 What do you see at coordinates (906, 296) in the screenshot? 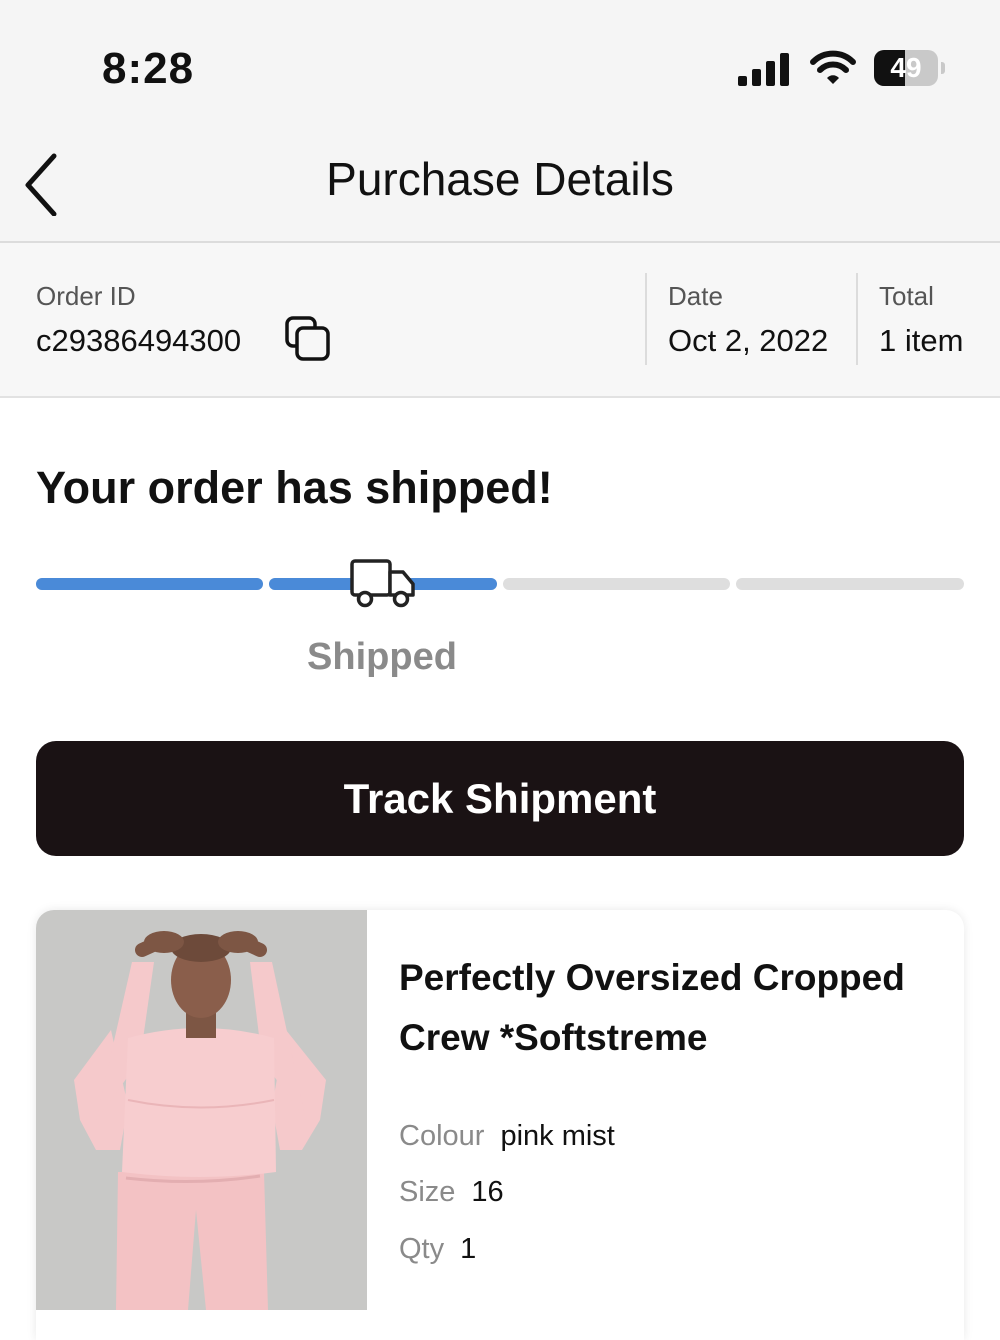
I see `total-label: Total` at bounding box center [906, 296].